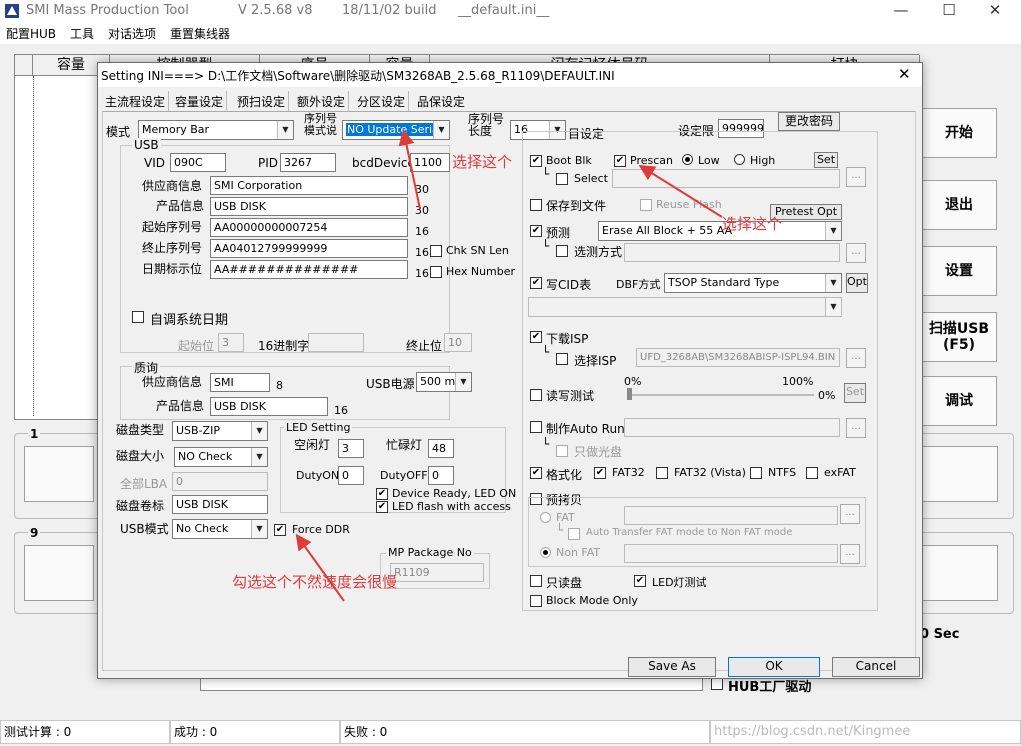 The height and width of the screenshot is (746, 1021). What do you see at coordinates (309, 269) in the screenshot?
I see `date-marker-input: AA##############` at bounding box center [309, 269].